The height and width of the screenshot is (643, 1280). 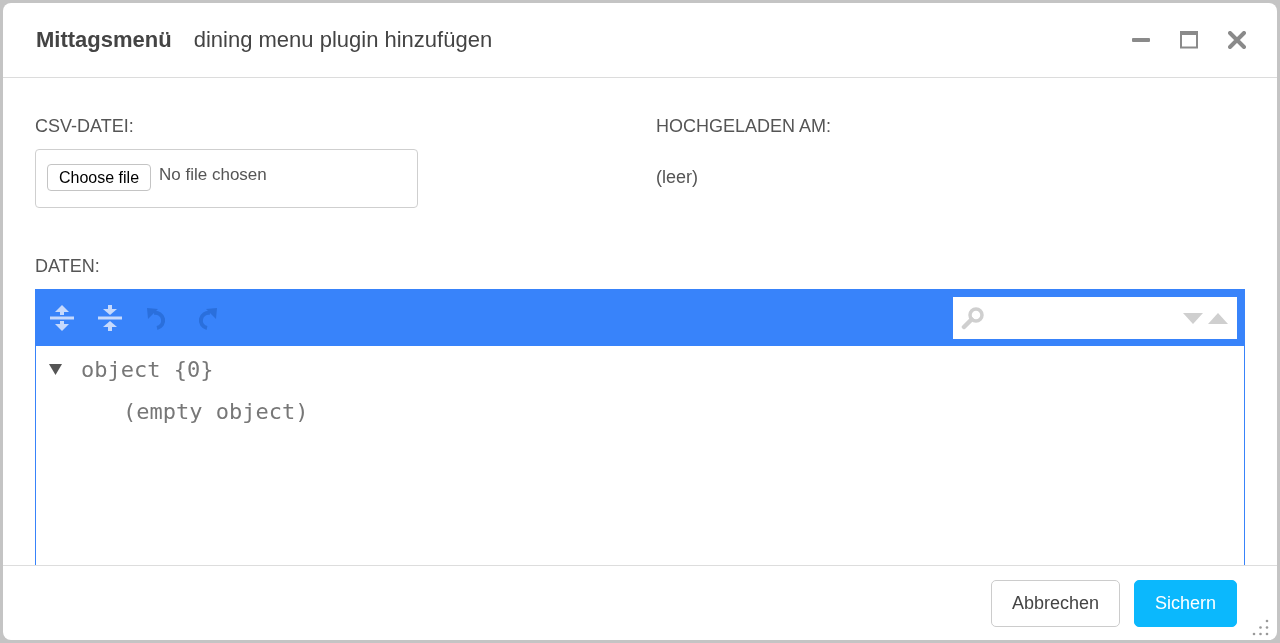 I want to click on tree-node-label: object {0}, so click(x=147, y=369).